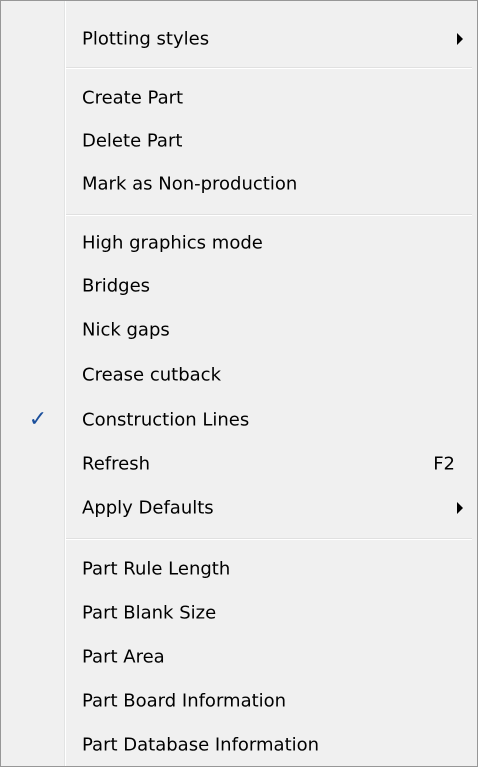 The image size is (478, 767). What do you see at coordinates (239, 464) in the screenshot?
I see `menu-item-refresh: Refresh F2` at bounding box center [239, 464].